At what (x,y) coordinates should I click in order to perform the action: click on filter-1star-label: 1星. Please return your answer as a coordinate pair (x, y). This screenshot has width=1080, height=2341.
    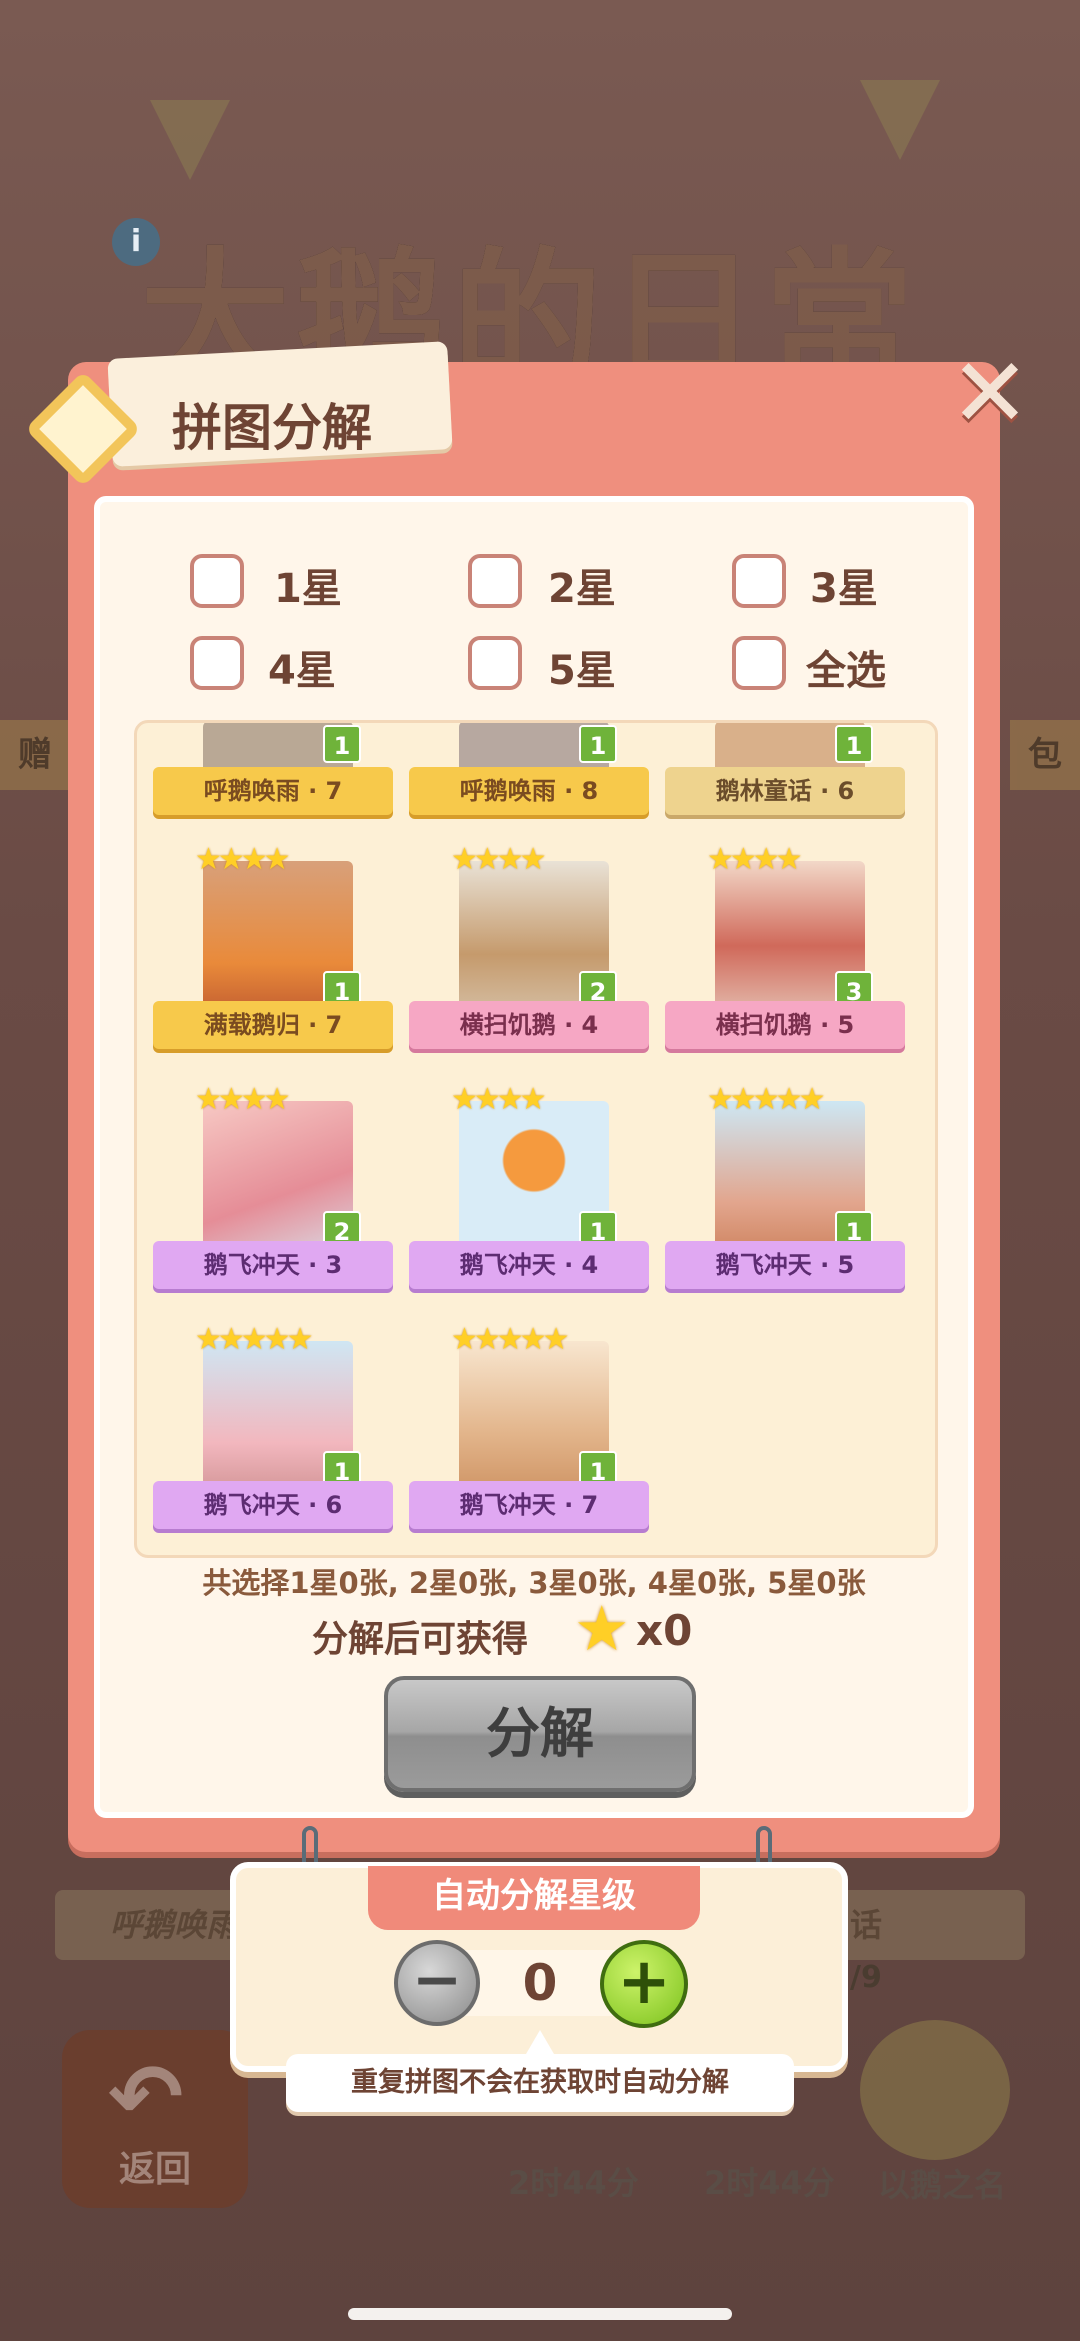
    Looking at the image, I should click on (308, 589).